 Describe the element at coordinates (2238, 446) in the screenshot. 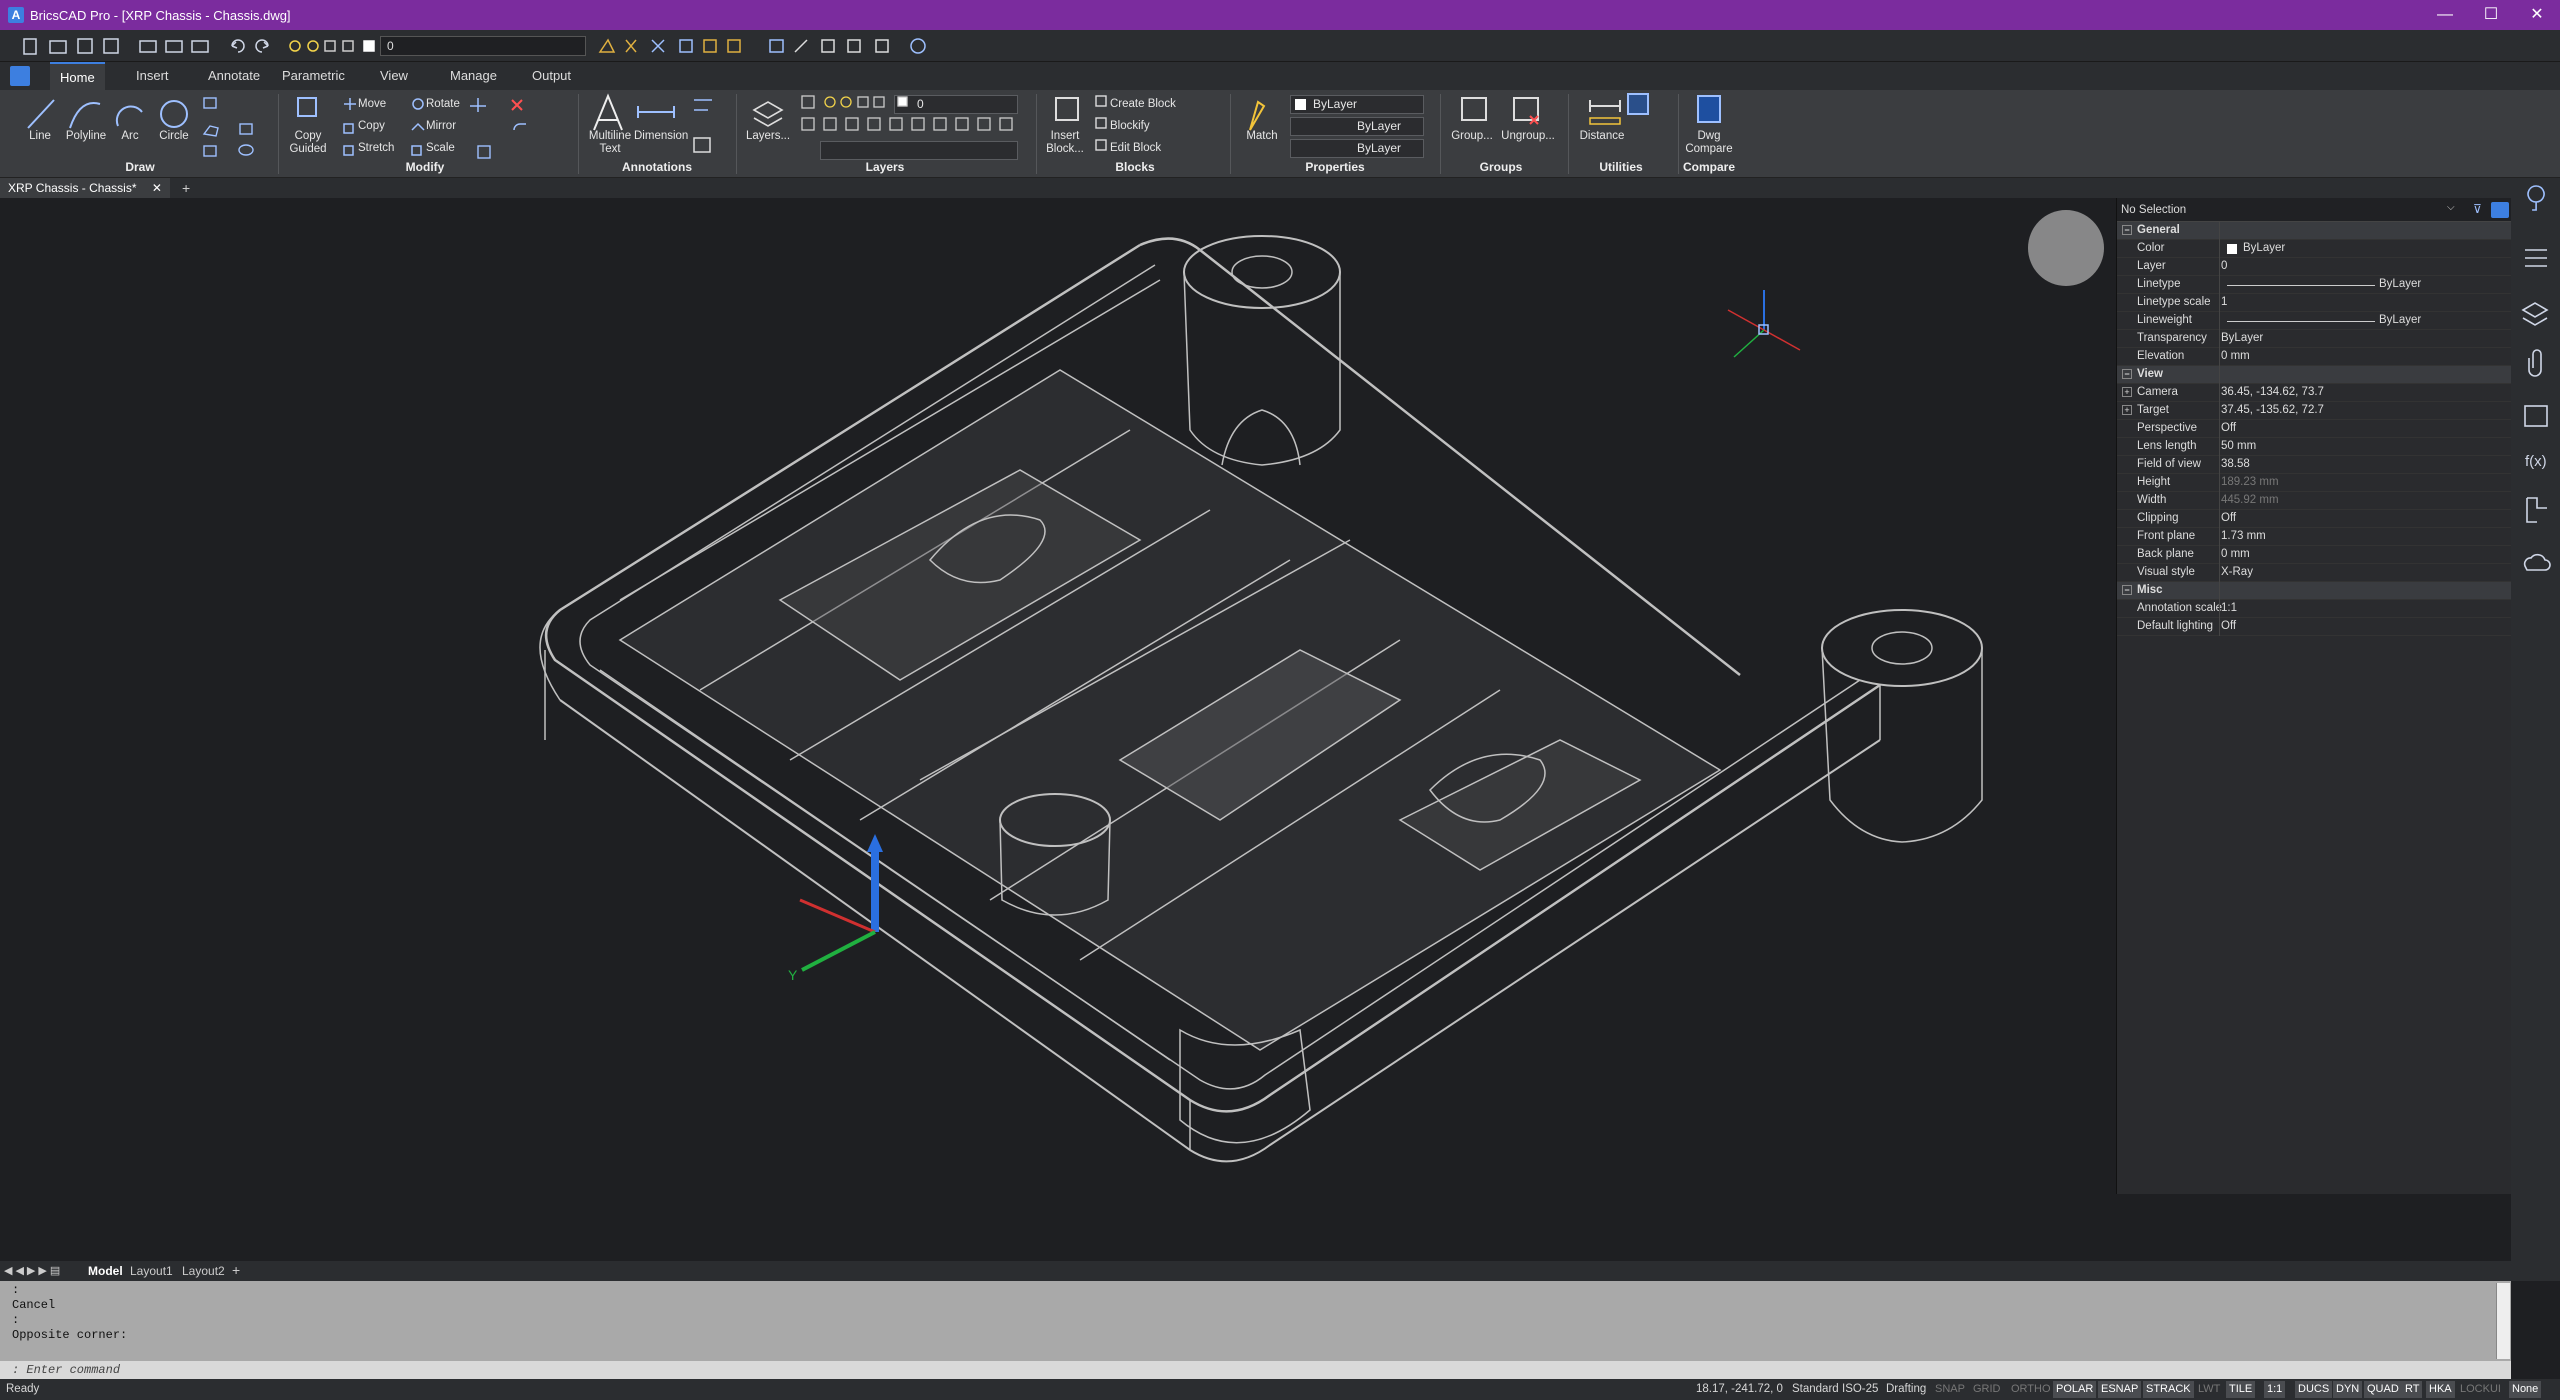

I see `property-value: 50 mm` at that location.